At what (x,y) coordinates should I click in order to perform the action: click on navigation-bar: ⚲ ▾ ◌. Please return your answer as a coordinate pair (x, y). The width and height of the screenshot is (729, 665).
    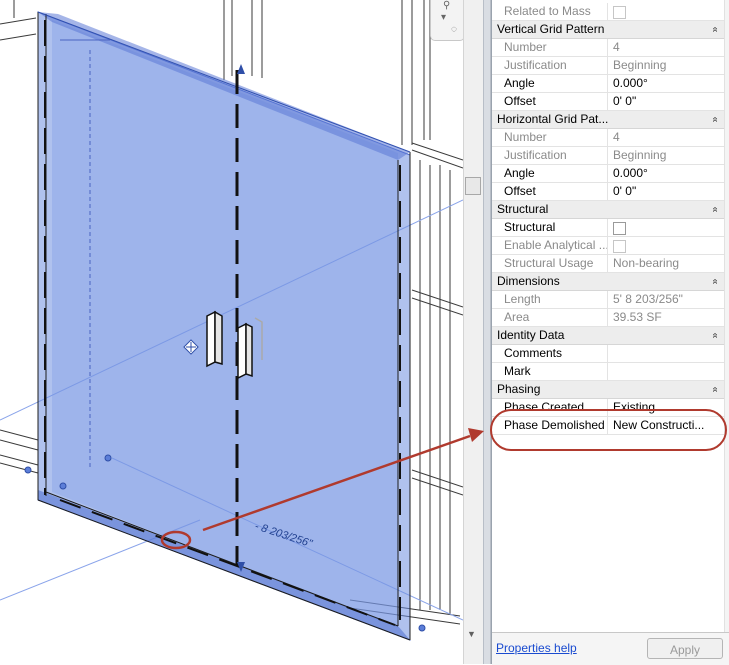
    Looking at the image, I should click on (447, 20).